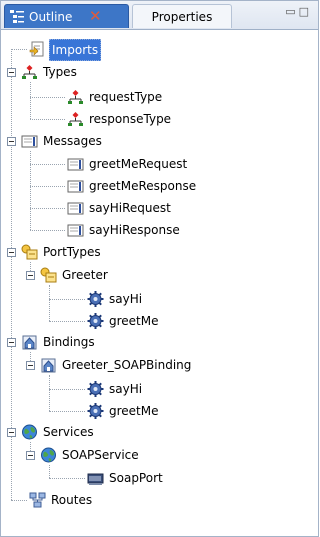  I want to click on collapse-soapservice-icon, so click(30, 455).